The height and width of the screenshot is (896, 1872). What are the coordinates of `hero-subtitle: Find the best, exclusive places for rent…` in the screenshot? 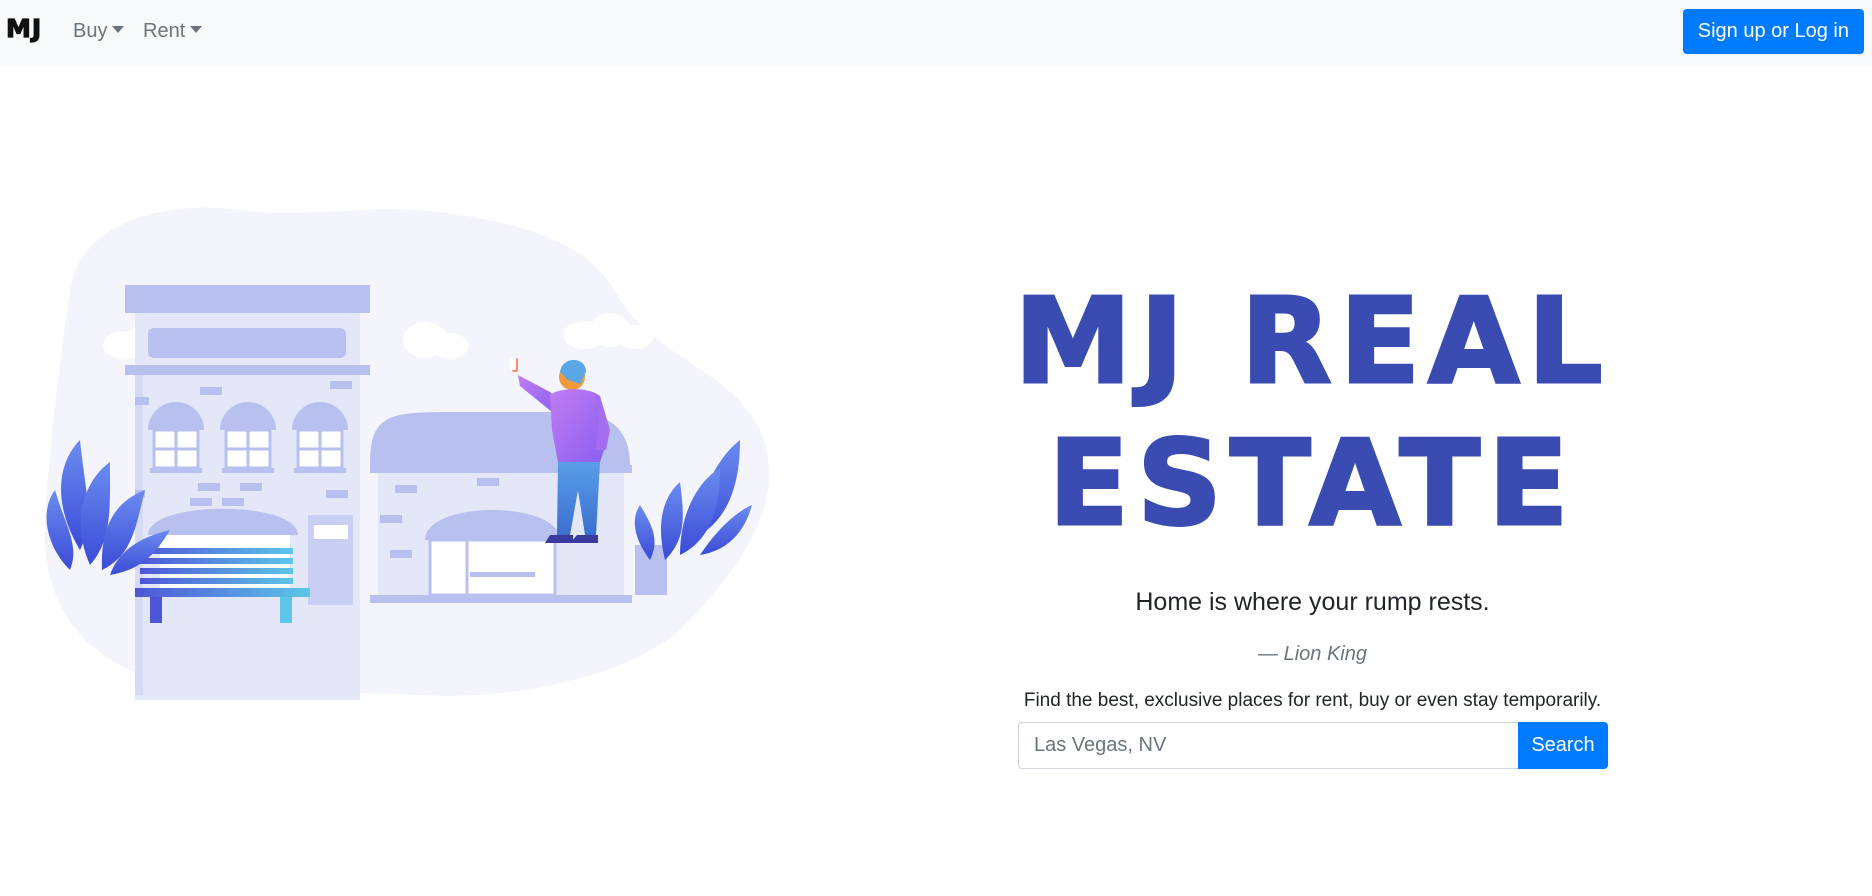 It's located at (1312, 700).